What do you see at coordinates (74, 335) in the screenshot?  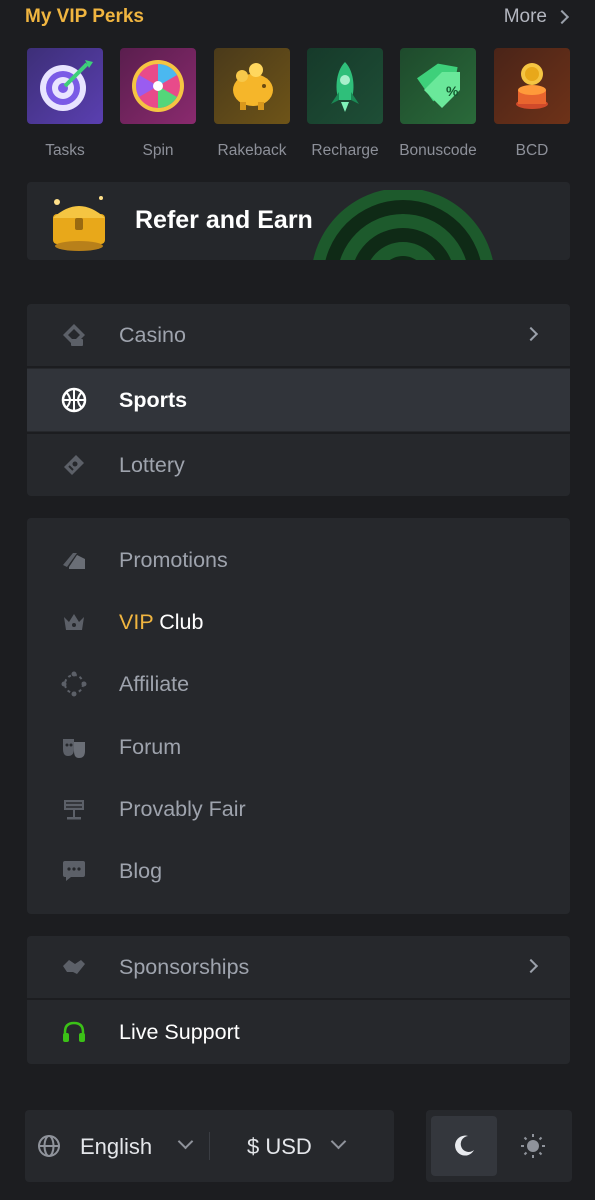 I see `casino-chip-icon` at bounding box center [74, 335].